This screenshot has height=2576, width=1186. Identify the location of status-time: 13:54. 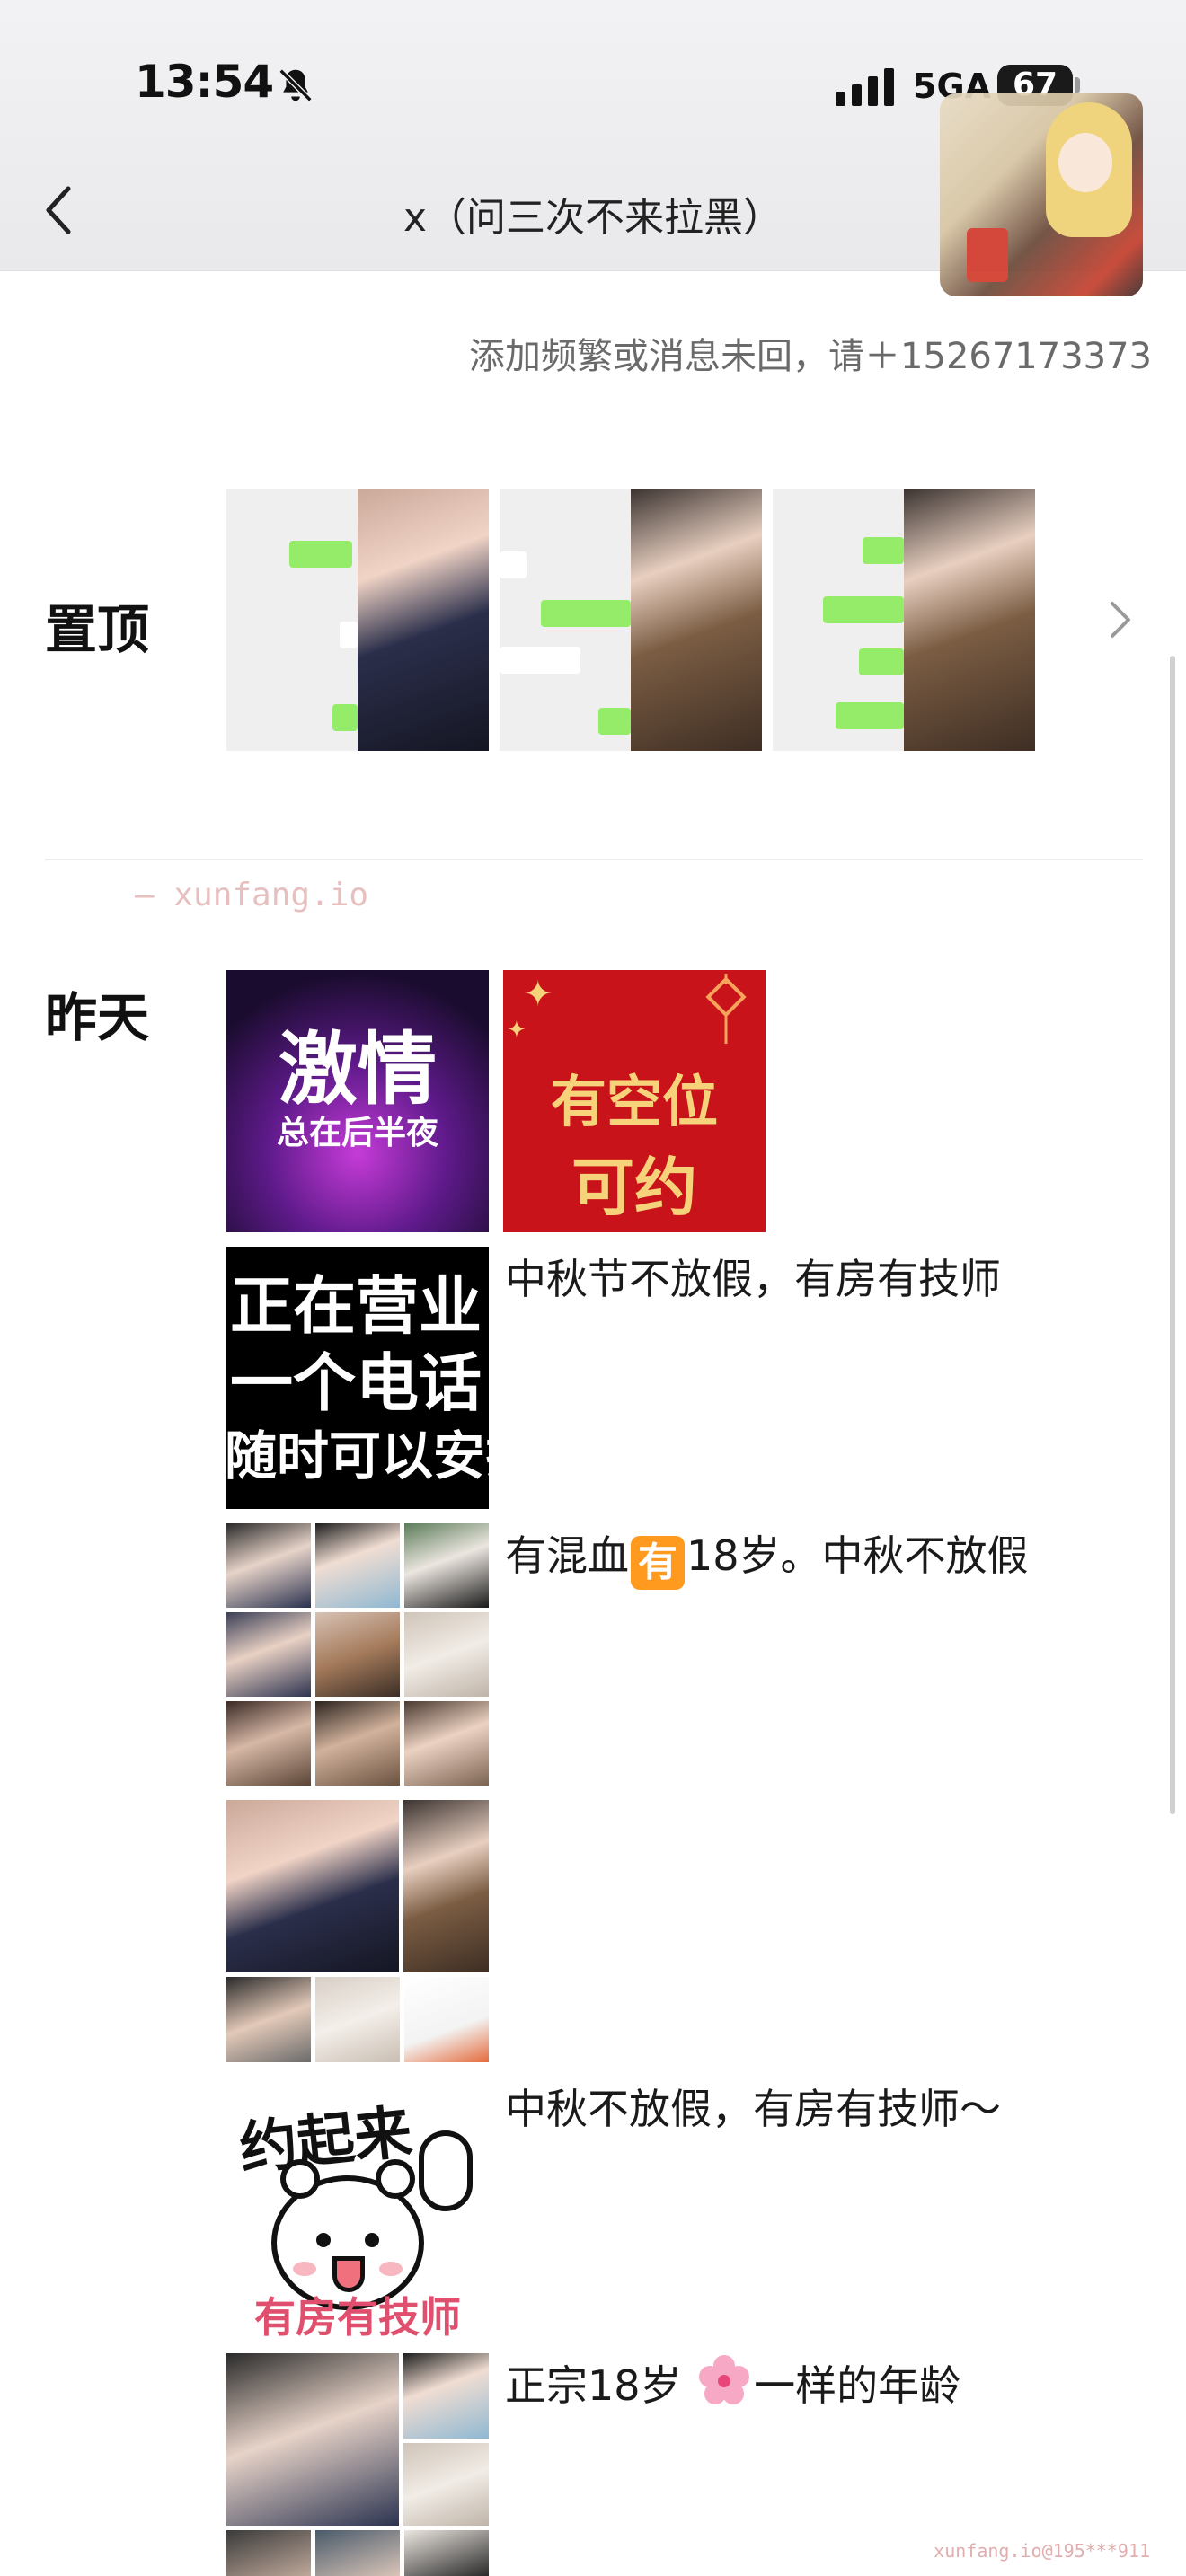
(204, 82).